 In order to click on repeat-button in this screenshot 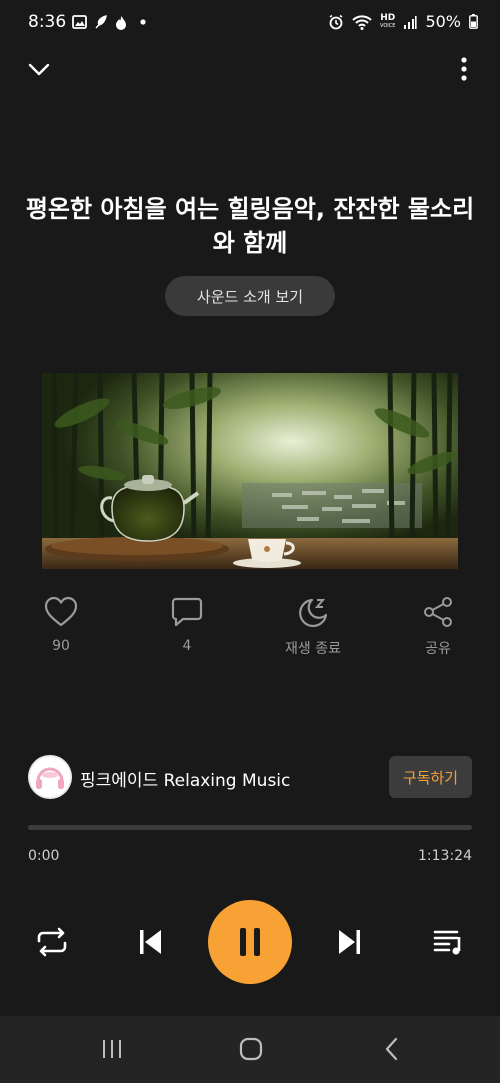, I will do `click(52, 942)`.